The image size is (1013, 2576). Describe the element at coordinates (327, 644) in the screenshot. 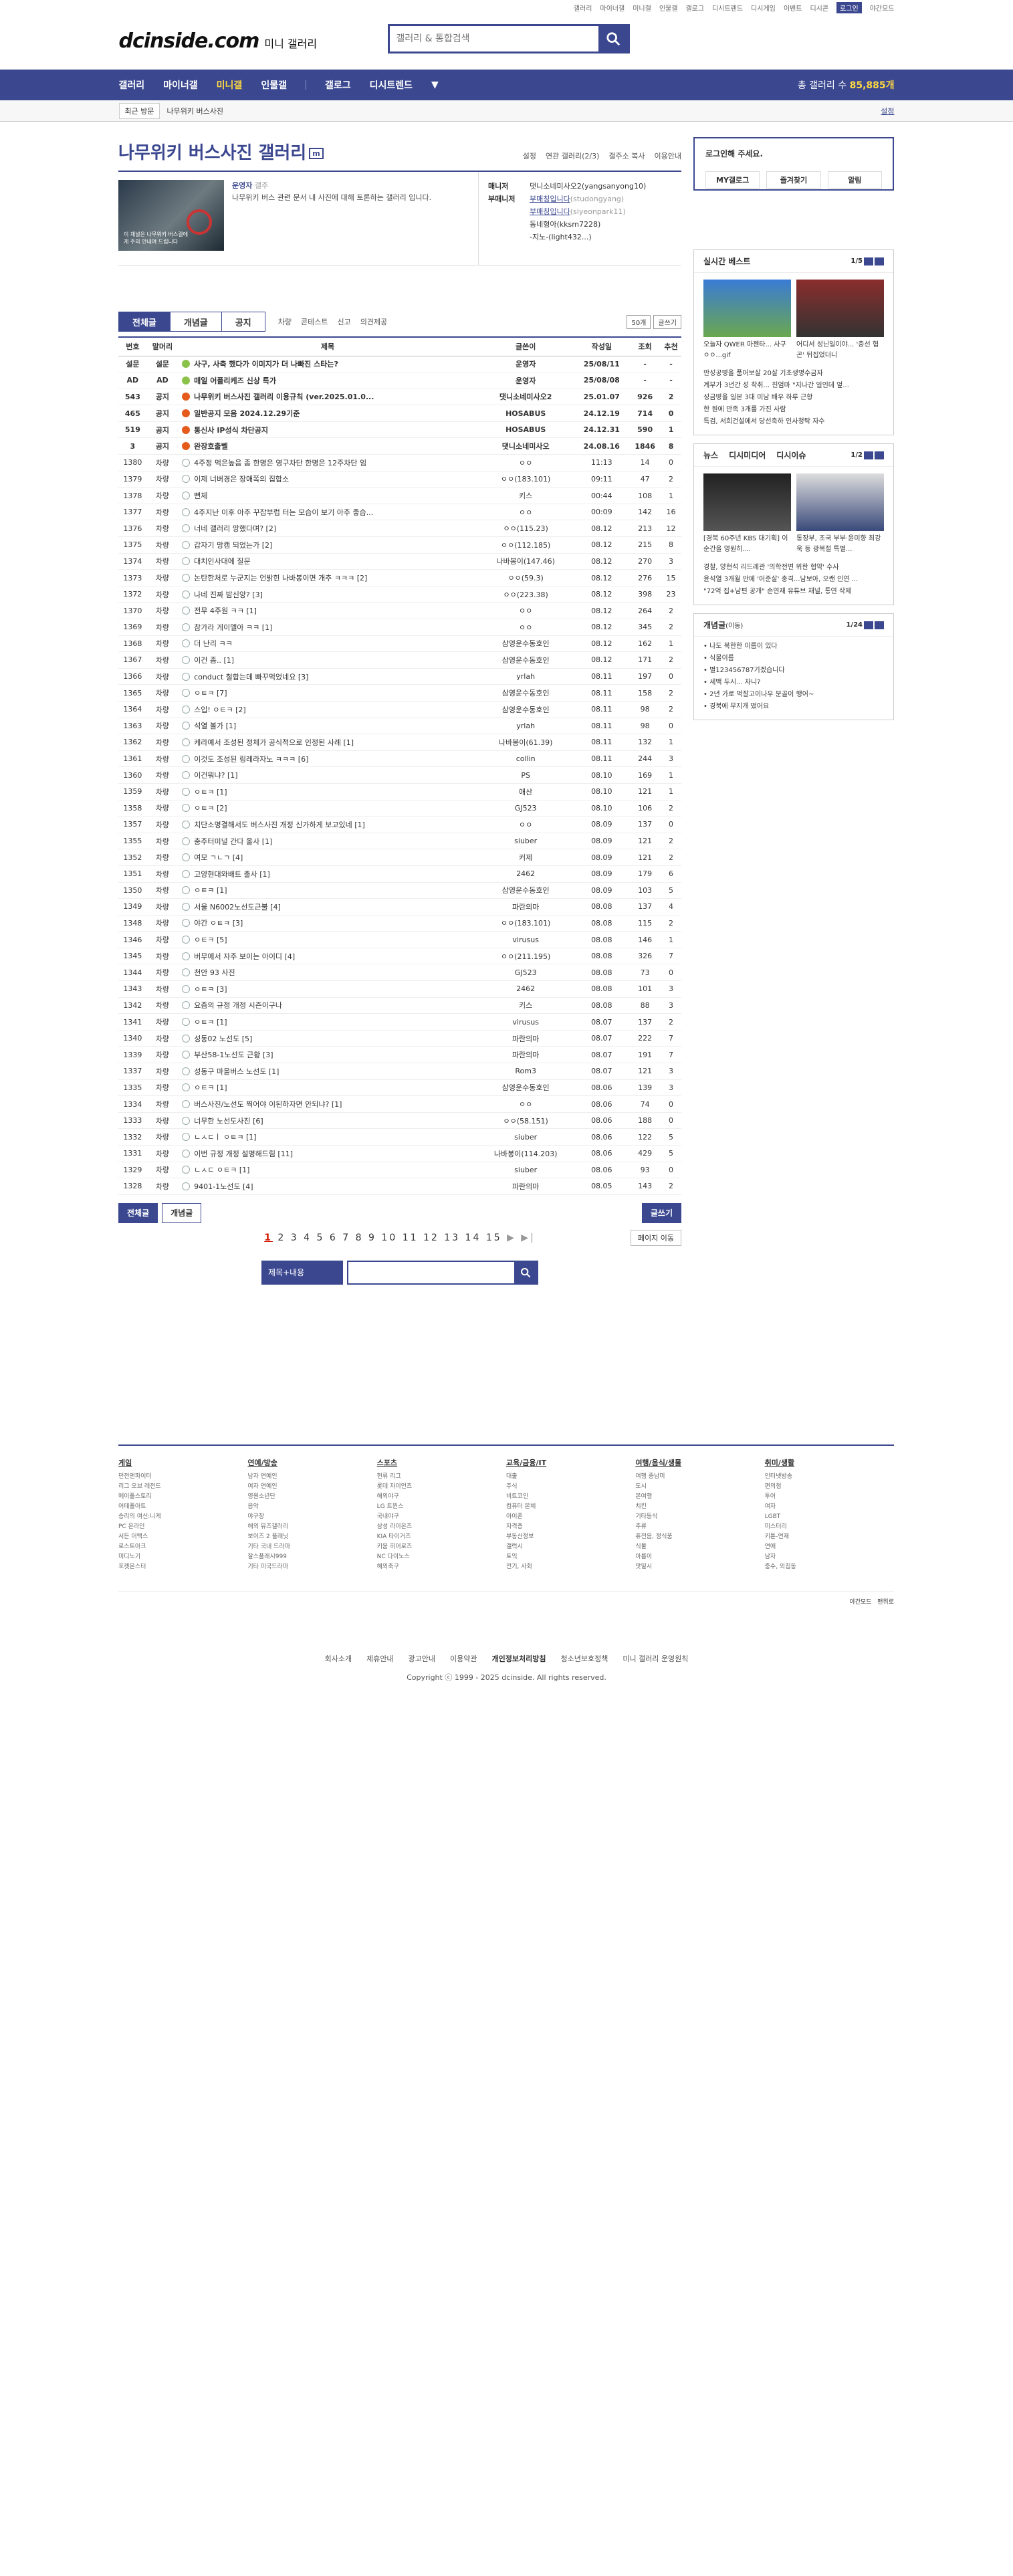

I see `post-title: 더 난리 ㅋㅋ` at that location.